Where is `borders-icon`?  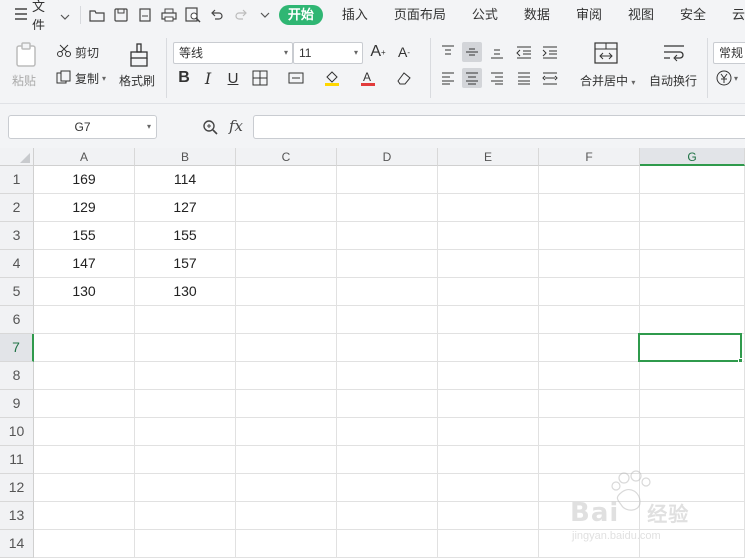 borders-icon is located at coordinates (260, 78).